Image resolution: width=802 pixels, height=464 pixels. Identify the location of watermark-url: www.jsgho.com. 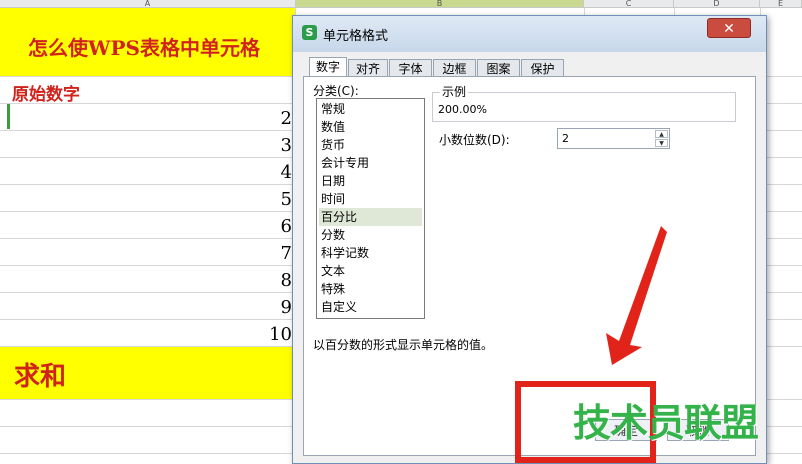
(651, 220).